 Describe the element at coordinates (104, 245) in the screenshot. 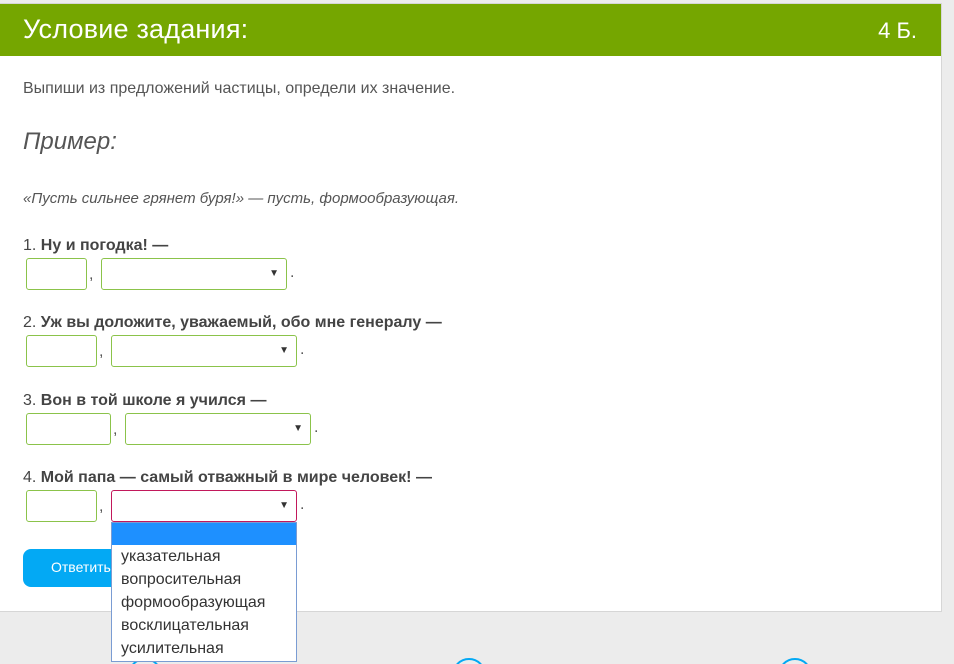

I see `question-text: Ну и погодка! —` at that location.